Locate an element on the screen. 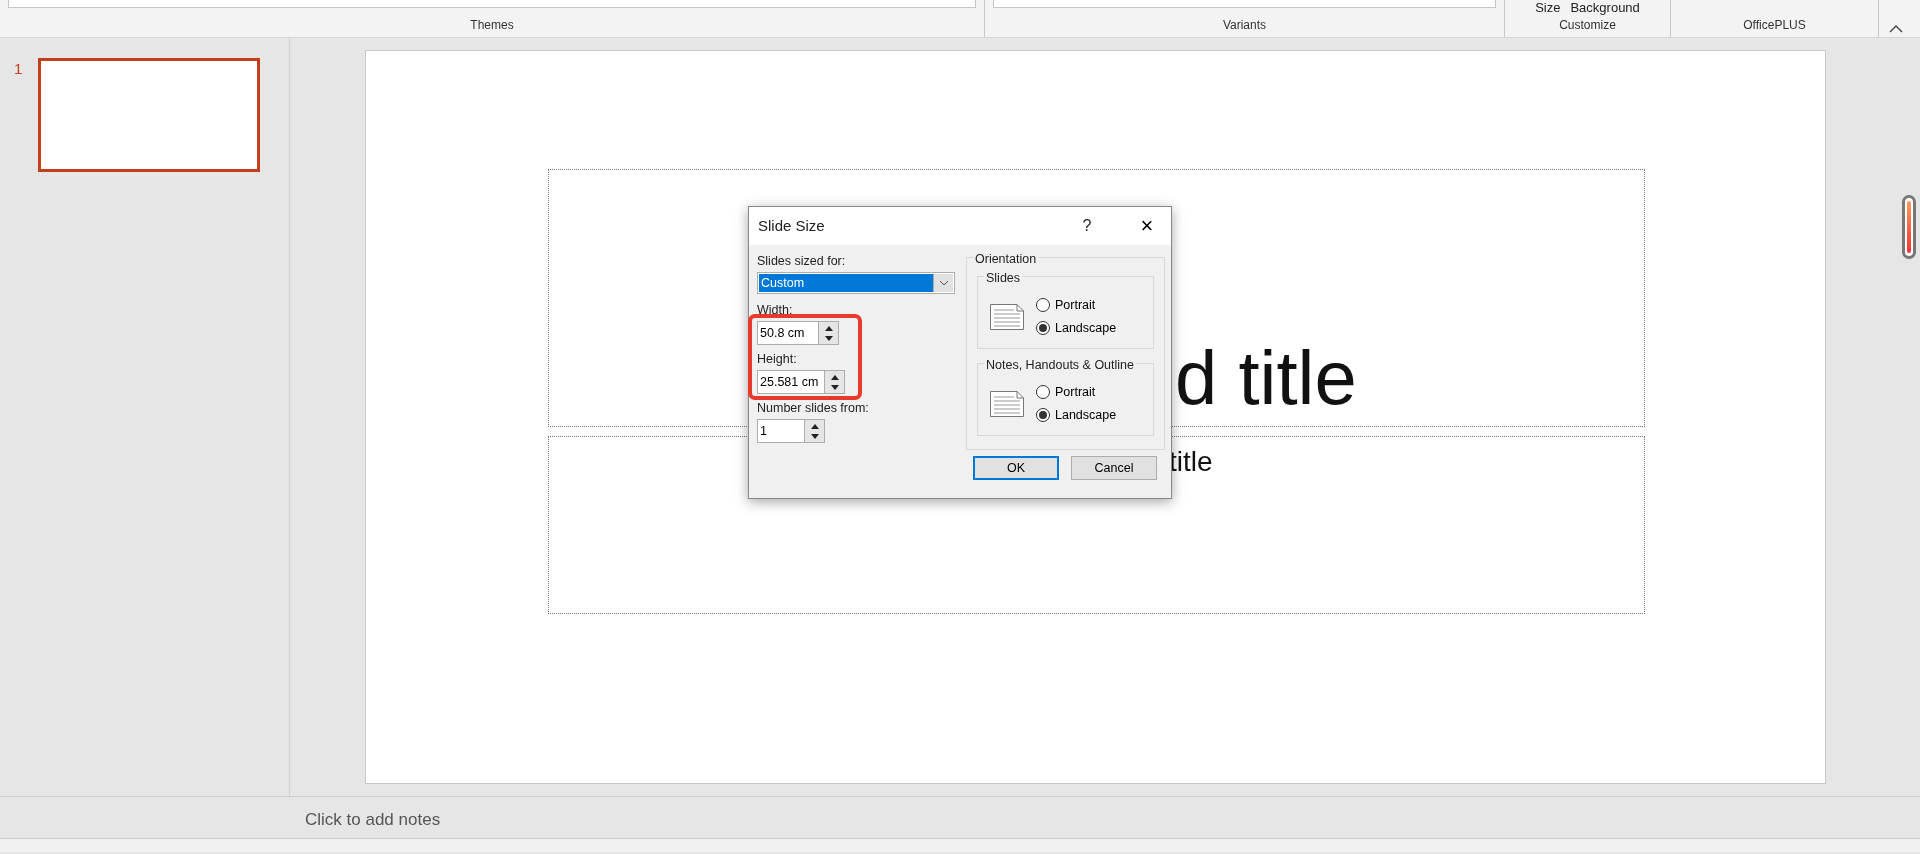  field-label: Height: is located at coordinates (777, 359).